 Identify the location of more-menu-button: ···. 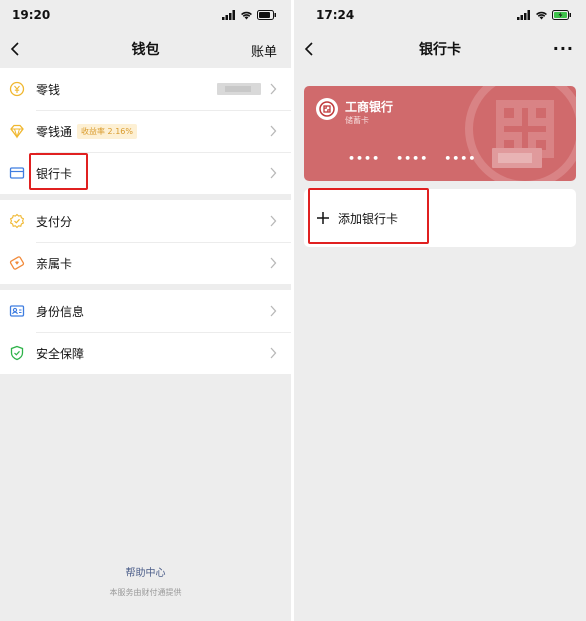
(563, 48).